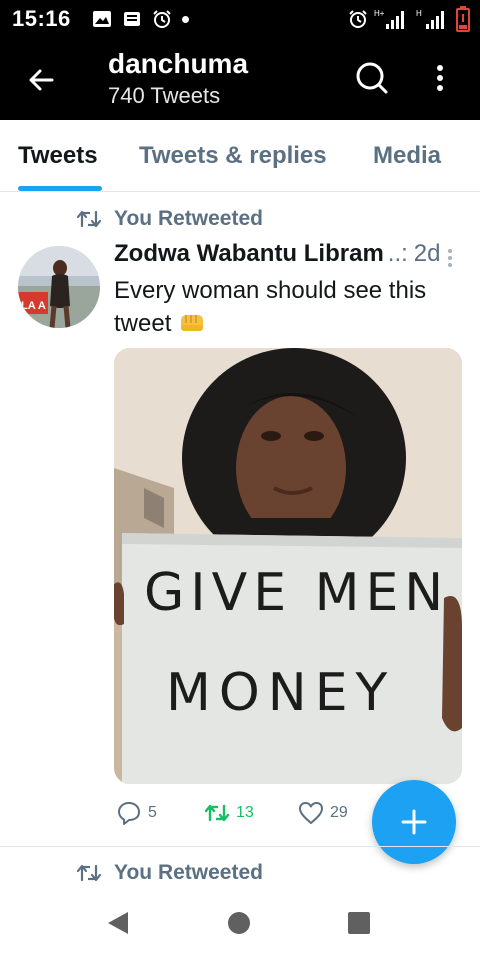 This screenshot has width=480, height=960. Describe the element at coordinates (296, 593) in the screenshot. I see `svg-text: GIVE MEN` at that location.